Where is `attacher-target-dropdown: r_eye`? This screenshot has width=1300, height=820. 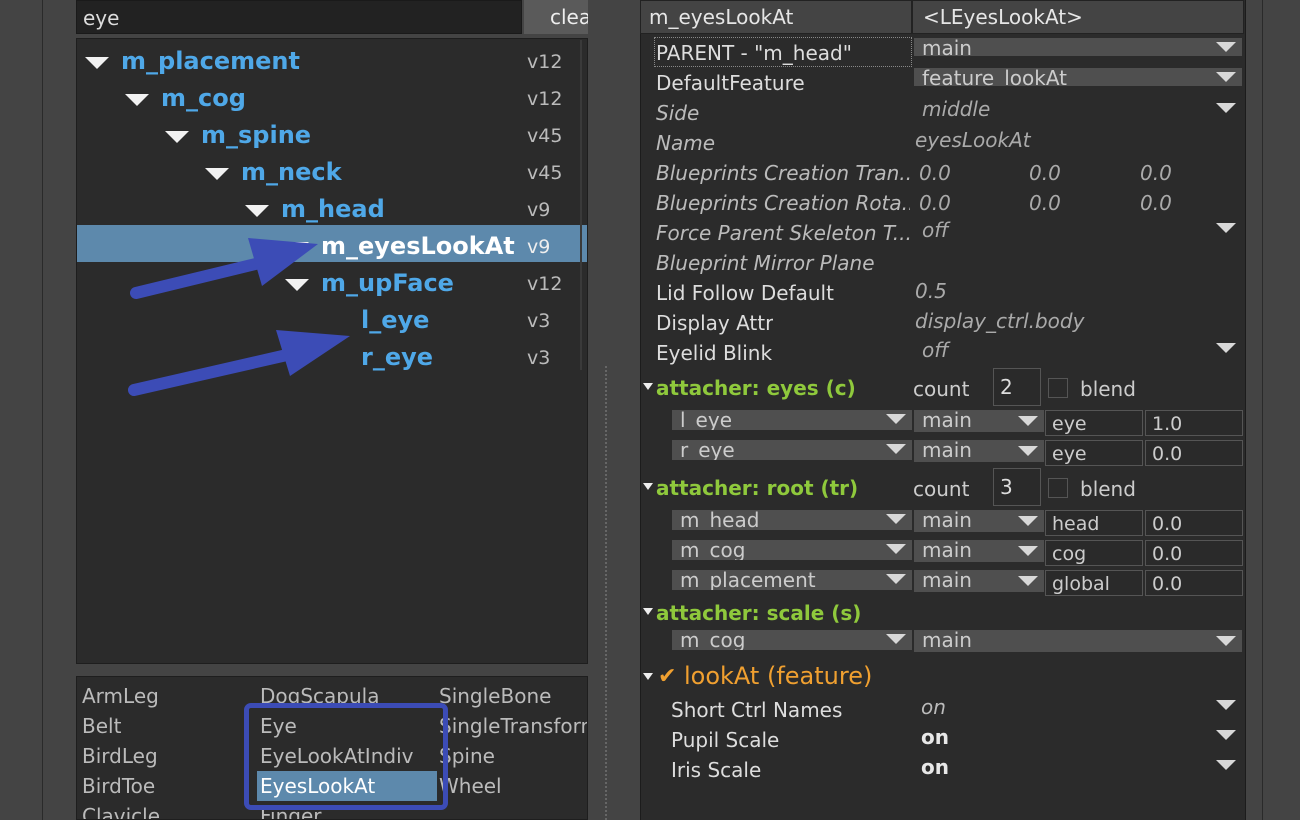
attacher-target-dropdown: r_eye is located at coordinates (792, 450).